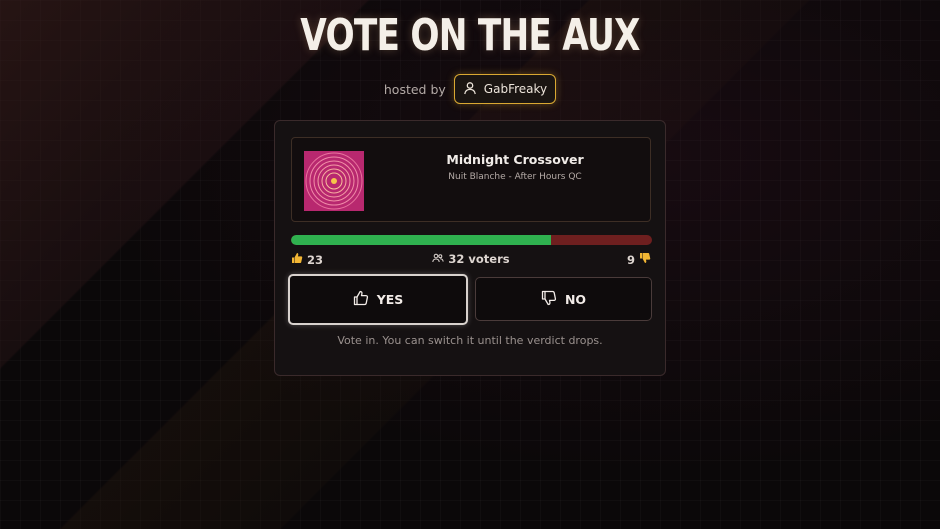 This screenshot has height=529, width=940. What do you see at coordinates (645, 259) in the screenshot?
I see `thumbs-down-emoji-icon` at bounding box center [645, 259].